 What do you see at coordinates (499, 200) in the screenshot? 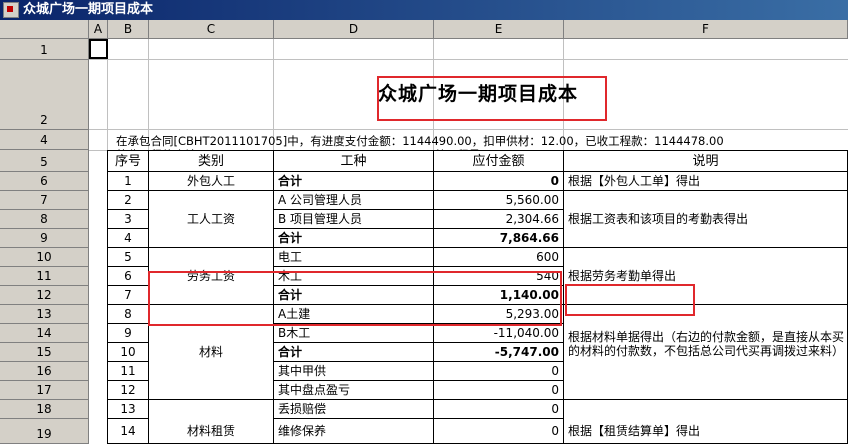
I see `cell-amount: 5,560.00` at bounding box center [499, 200].